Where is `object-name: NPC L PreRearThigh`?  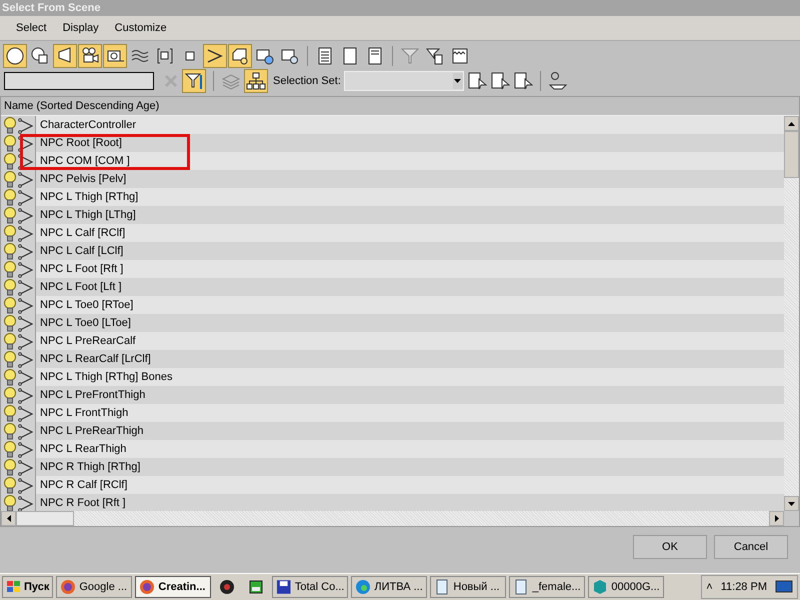 object-name: NPC L PreRearThigh is located at coordinates (92, 431).